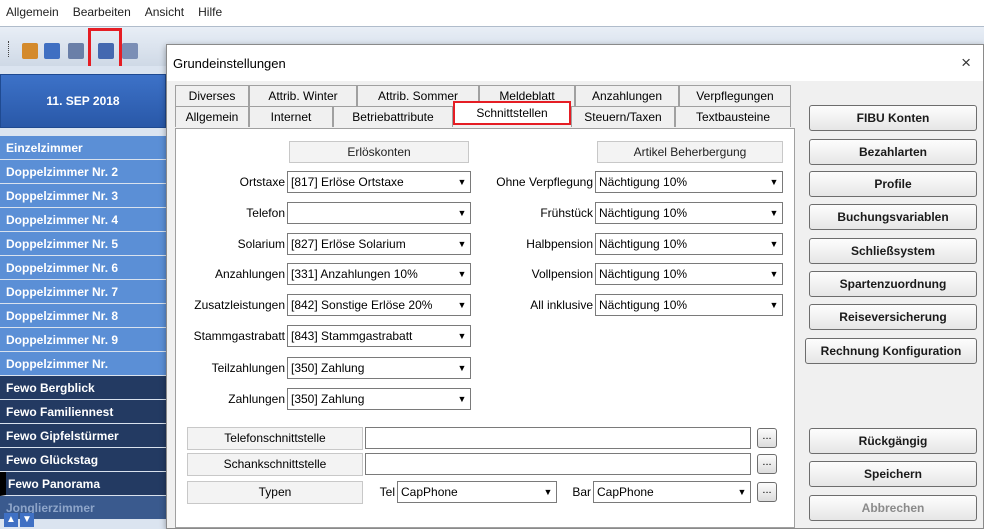 This screenshot has height=529, width=984. What do you see at coordinates (27, 520) in the screenshot?
I see `arrow-down-icon: ▼` at bounding box center [27, 520].